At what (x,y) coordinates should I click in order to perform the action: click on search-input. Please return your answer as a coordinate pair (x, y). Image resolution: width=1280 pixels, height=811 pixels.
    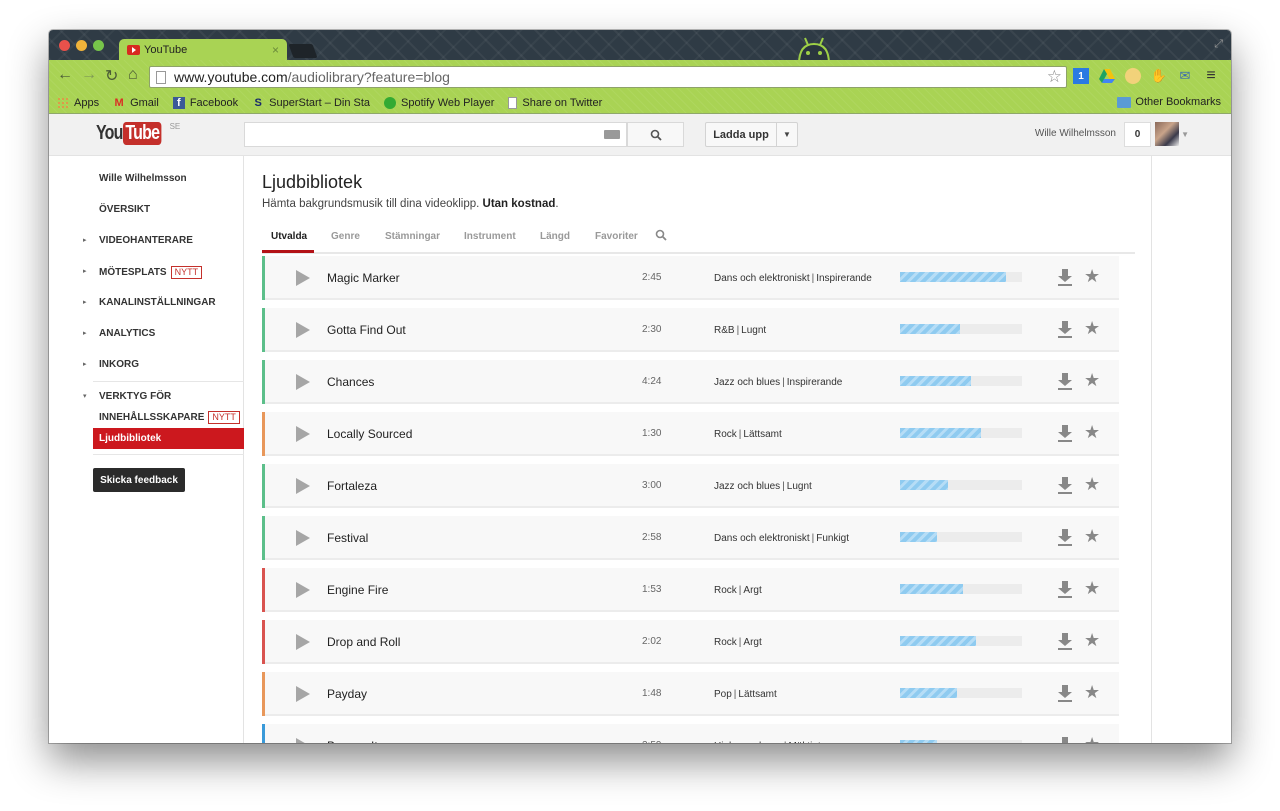
    Looking at the image, I should click on (435, 134).